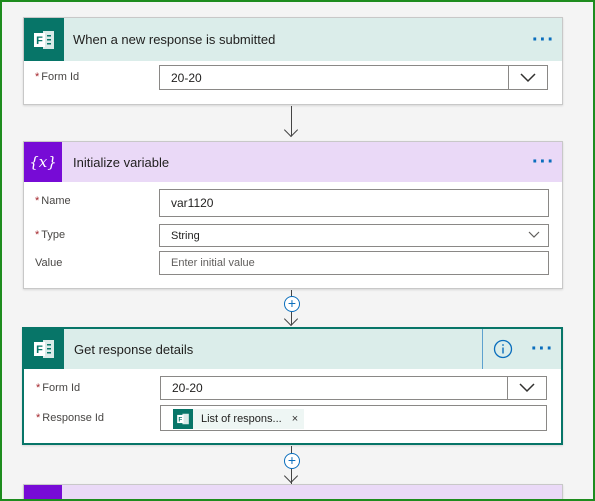 This screenshot has height=501, width=595. What do you see at coordinates (354, 203) in the screenshot?
I see `variable-name-input: var1120` at bounding box center [354, 203].